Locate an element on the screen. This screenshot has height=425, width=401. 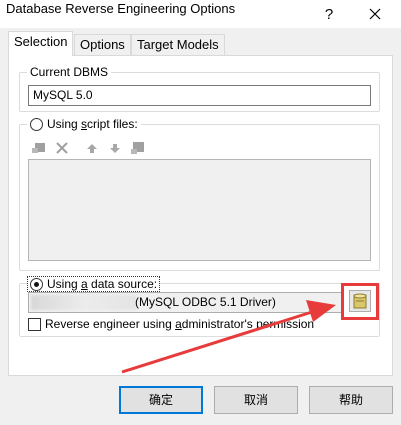
redacted-source-name is located at coordinates (84, 302).